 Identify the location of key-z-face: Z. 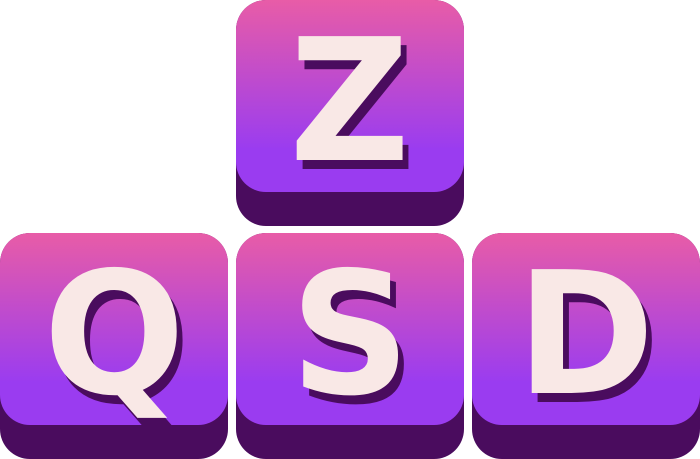
(350, 96).